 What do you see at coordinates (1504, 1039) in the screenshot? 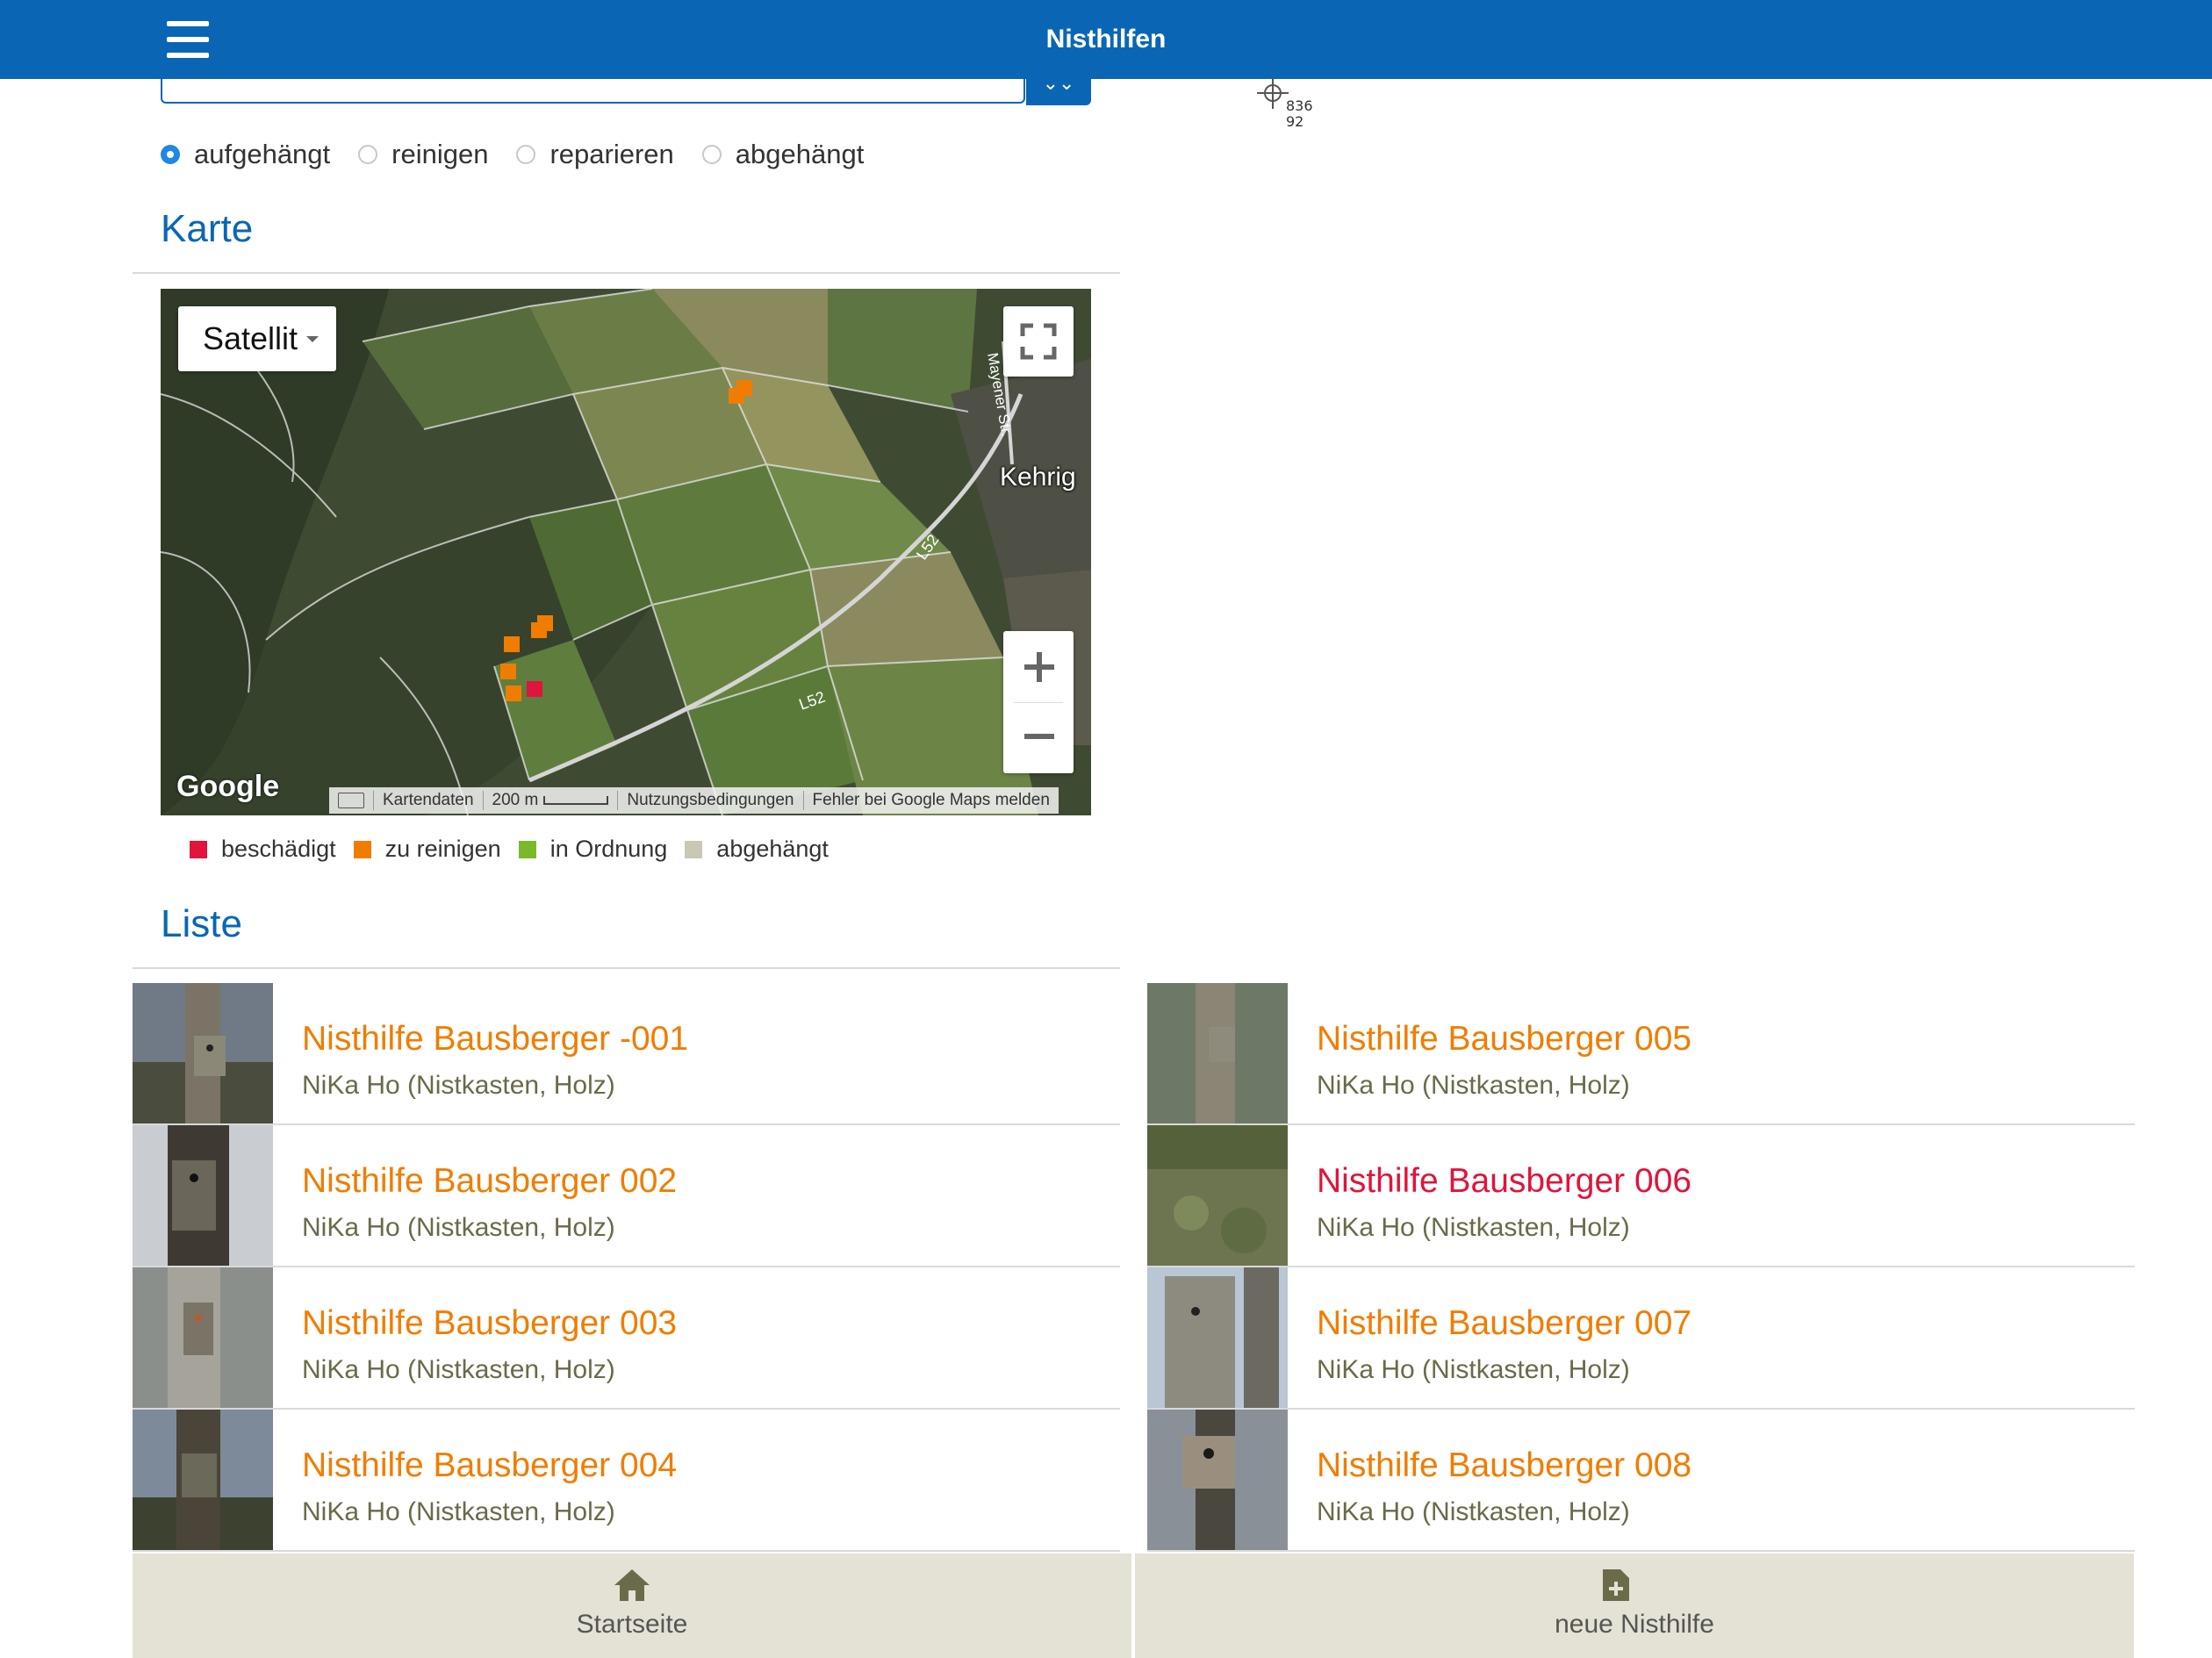
I see `item-title: Nisthilfe Bausberger 005` at bounding box center [1504, 1039].